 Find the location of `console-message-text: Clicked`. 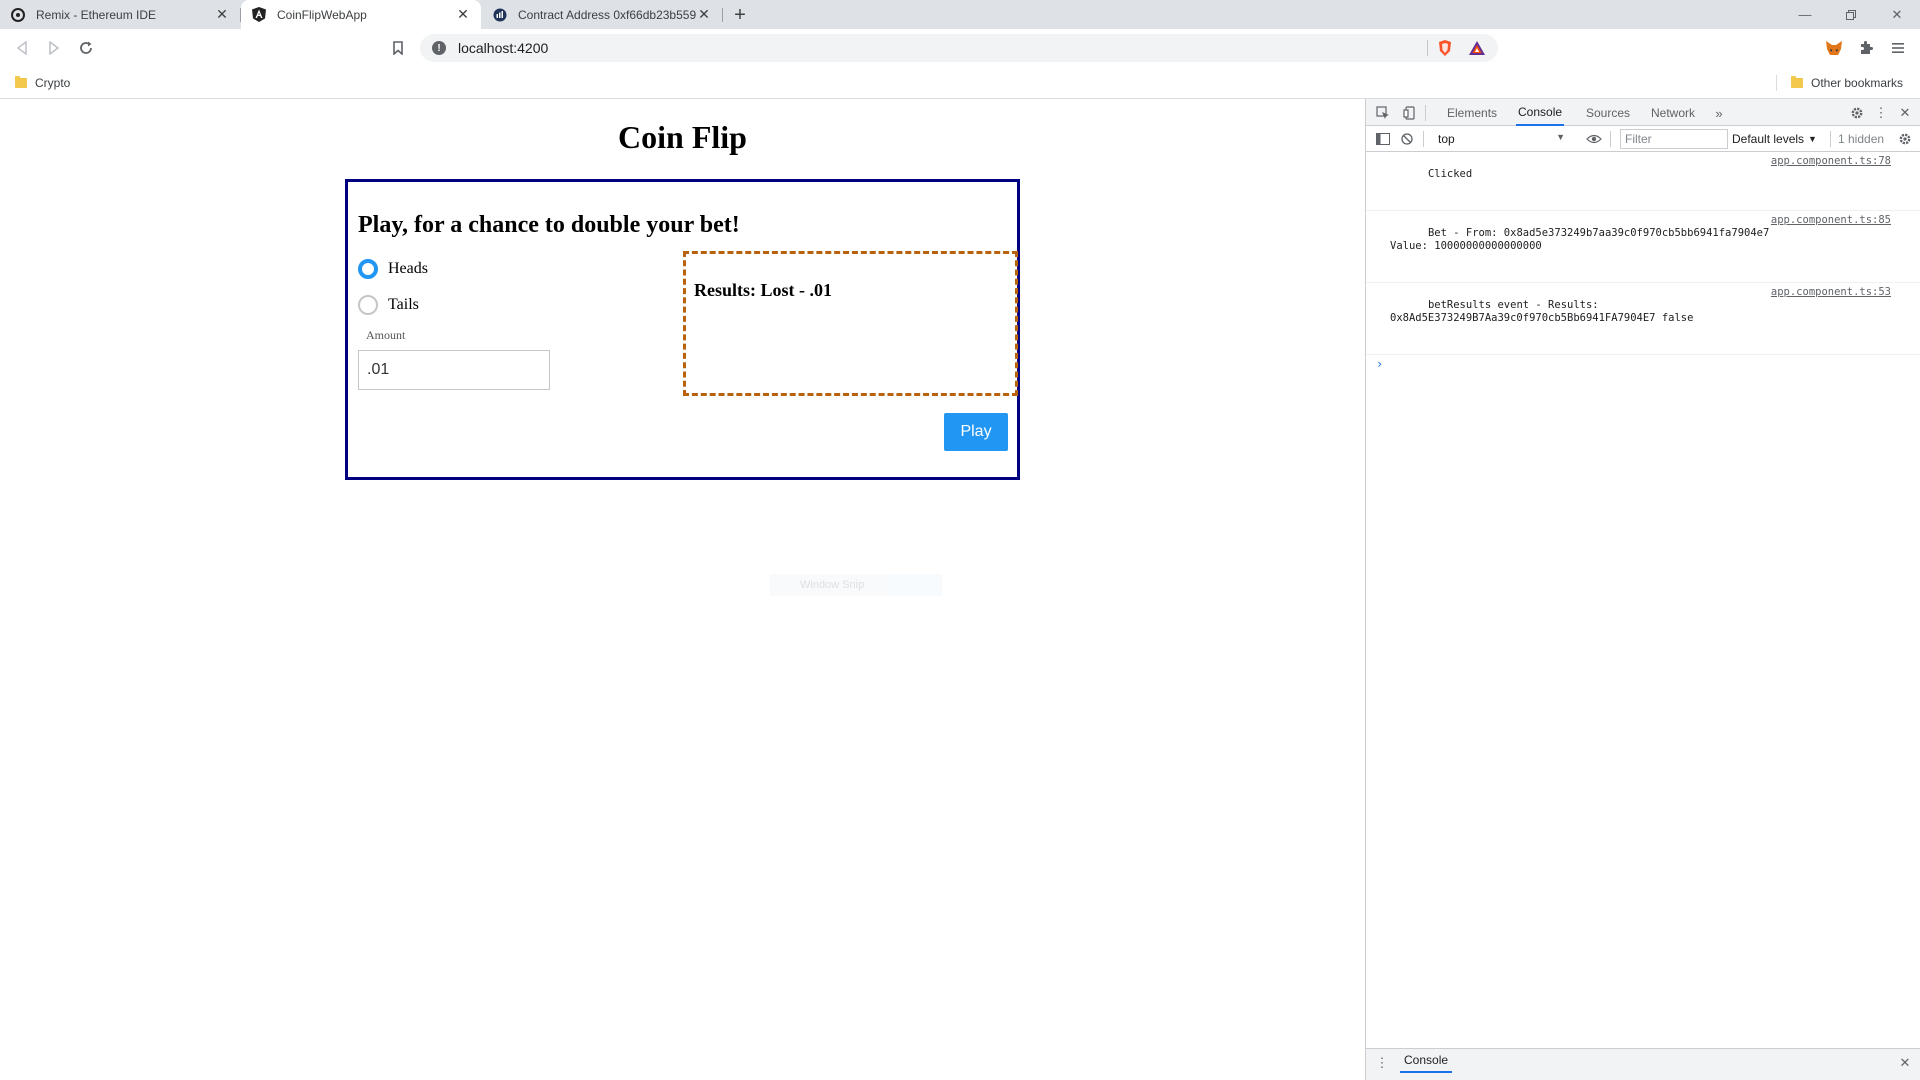

console-message-text: Clicked is located at coordinates (1450, 174).